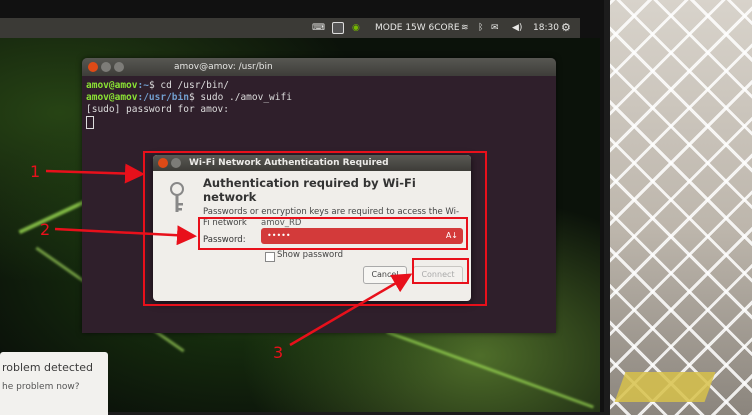 This screenshot has width=752, height=415. What do you see at coordinates (163, 97) in the screenshot?
I see `prompt-path: :/usr/bin` at bounding box center [163, 97].